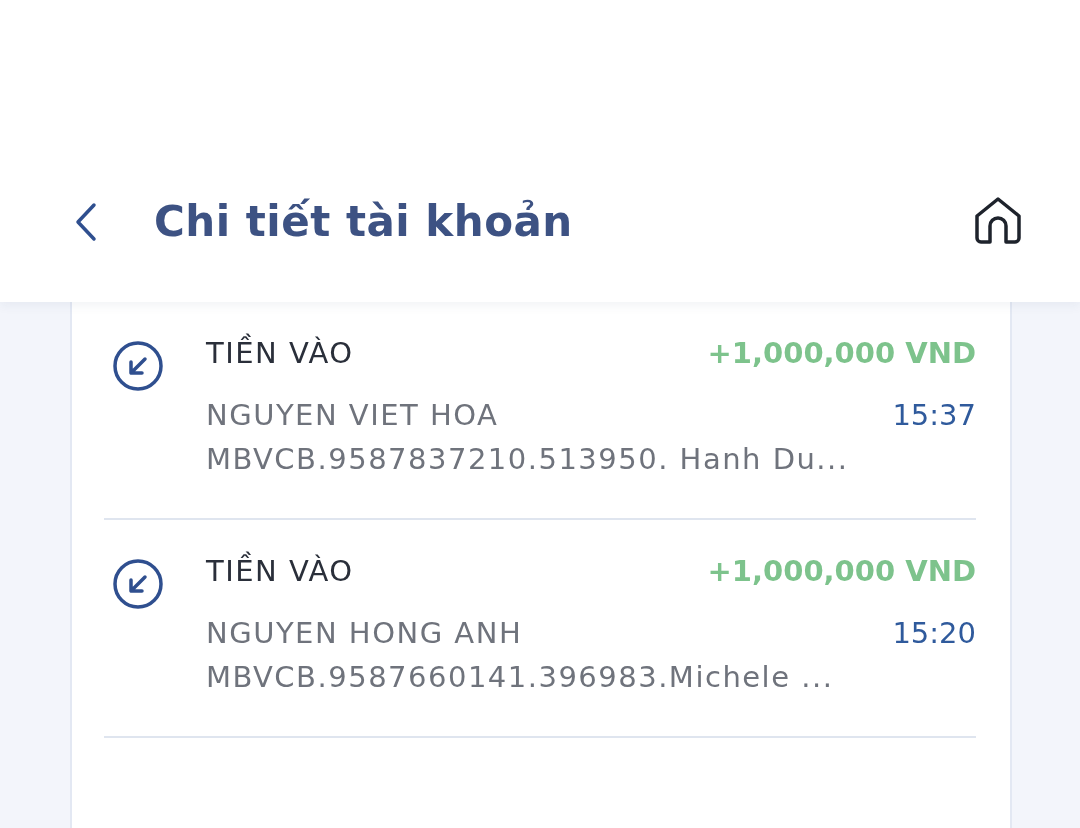 Image resolution: width=1080 pixels, height=828 pixels. Describe the element at coordinates (364, 221) in the screenshot. I see `page-title: Chi tiết tài khoản` at that location.